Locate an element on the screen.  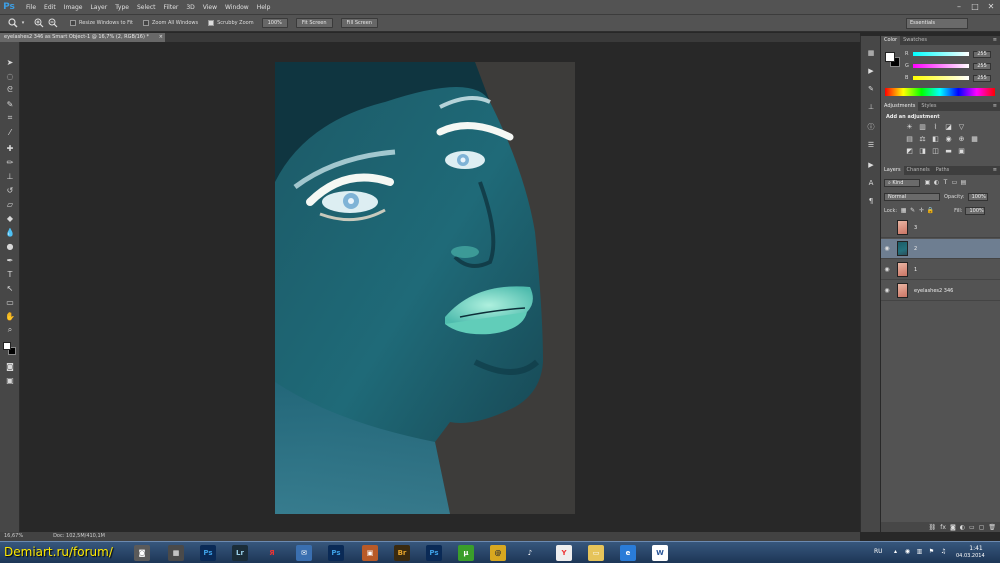
trash-icon: 🗑 is located at coordinates (992, 527).